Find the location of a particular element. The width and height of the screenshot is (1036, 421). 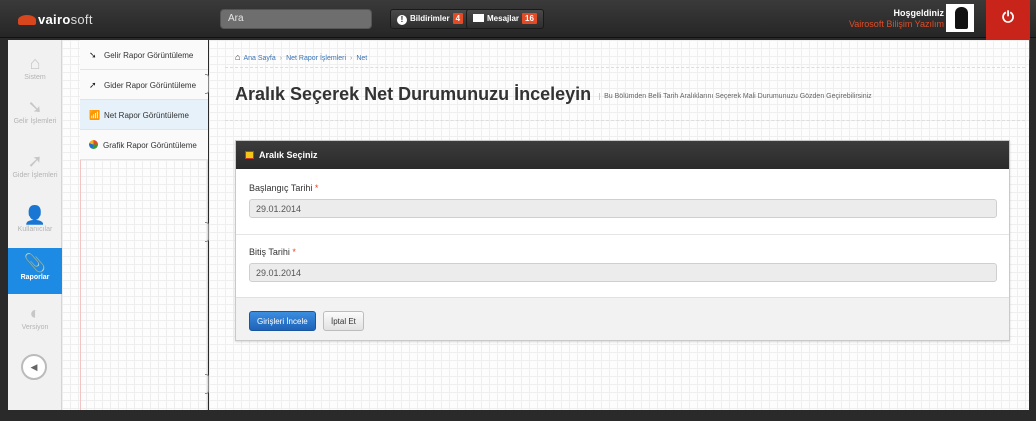

pie-chart-icon is located at coordinates (93, 144).